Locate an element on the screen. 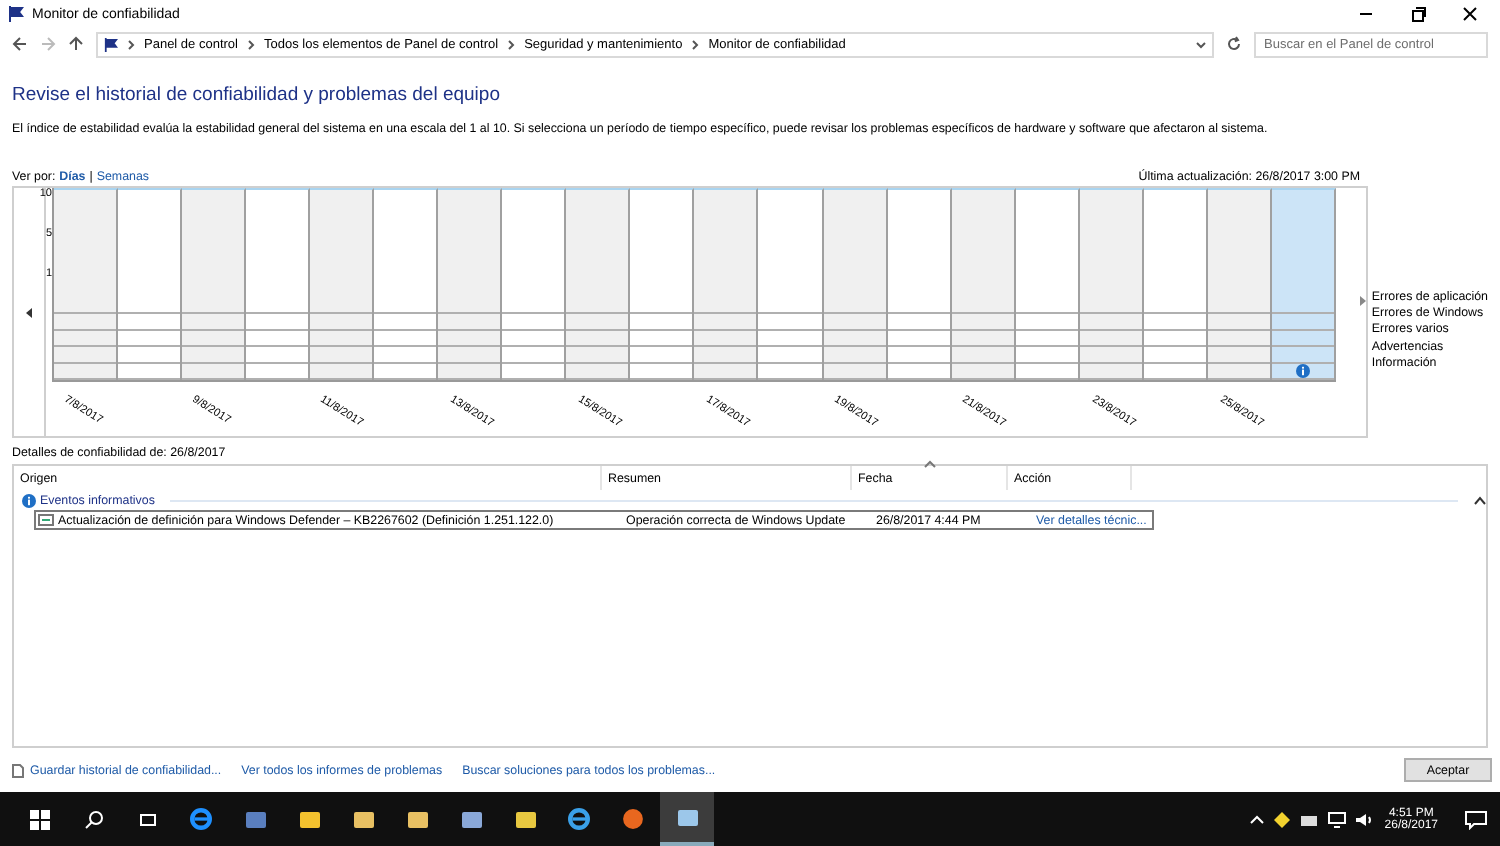 The width and height of the screenshot is (1500, 846). search-icon is located at coordinates (93, 819).